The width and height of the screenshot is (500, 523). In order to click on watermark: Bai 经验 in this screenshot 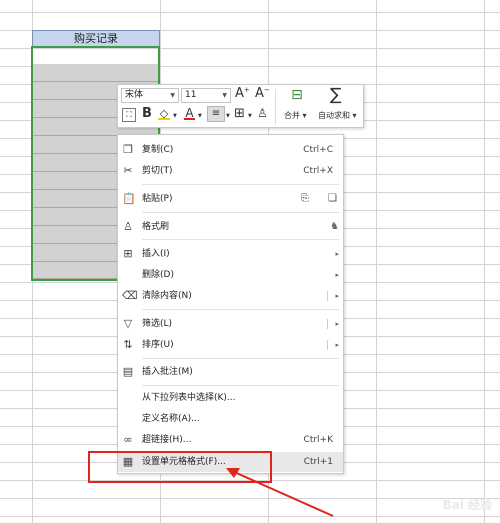, I will do `click(467, 505)`.